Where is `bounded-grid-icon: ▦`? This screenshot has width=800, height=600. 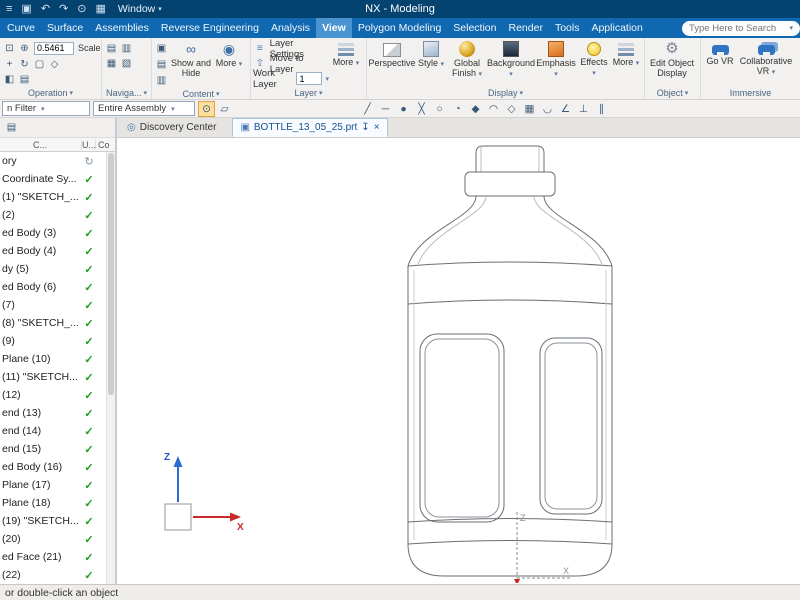 bounded-grid-icon: ▦ is located at coordinates (529, 109).